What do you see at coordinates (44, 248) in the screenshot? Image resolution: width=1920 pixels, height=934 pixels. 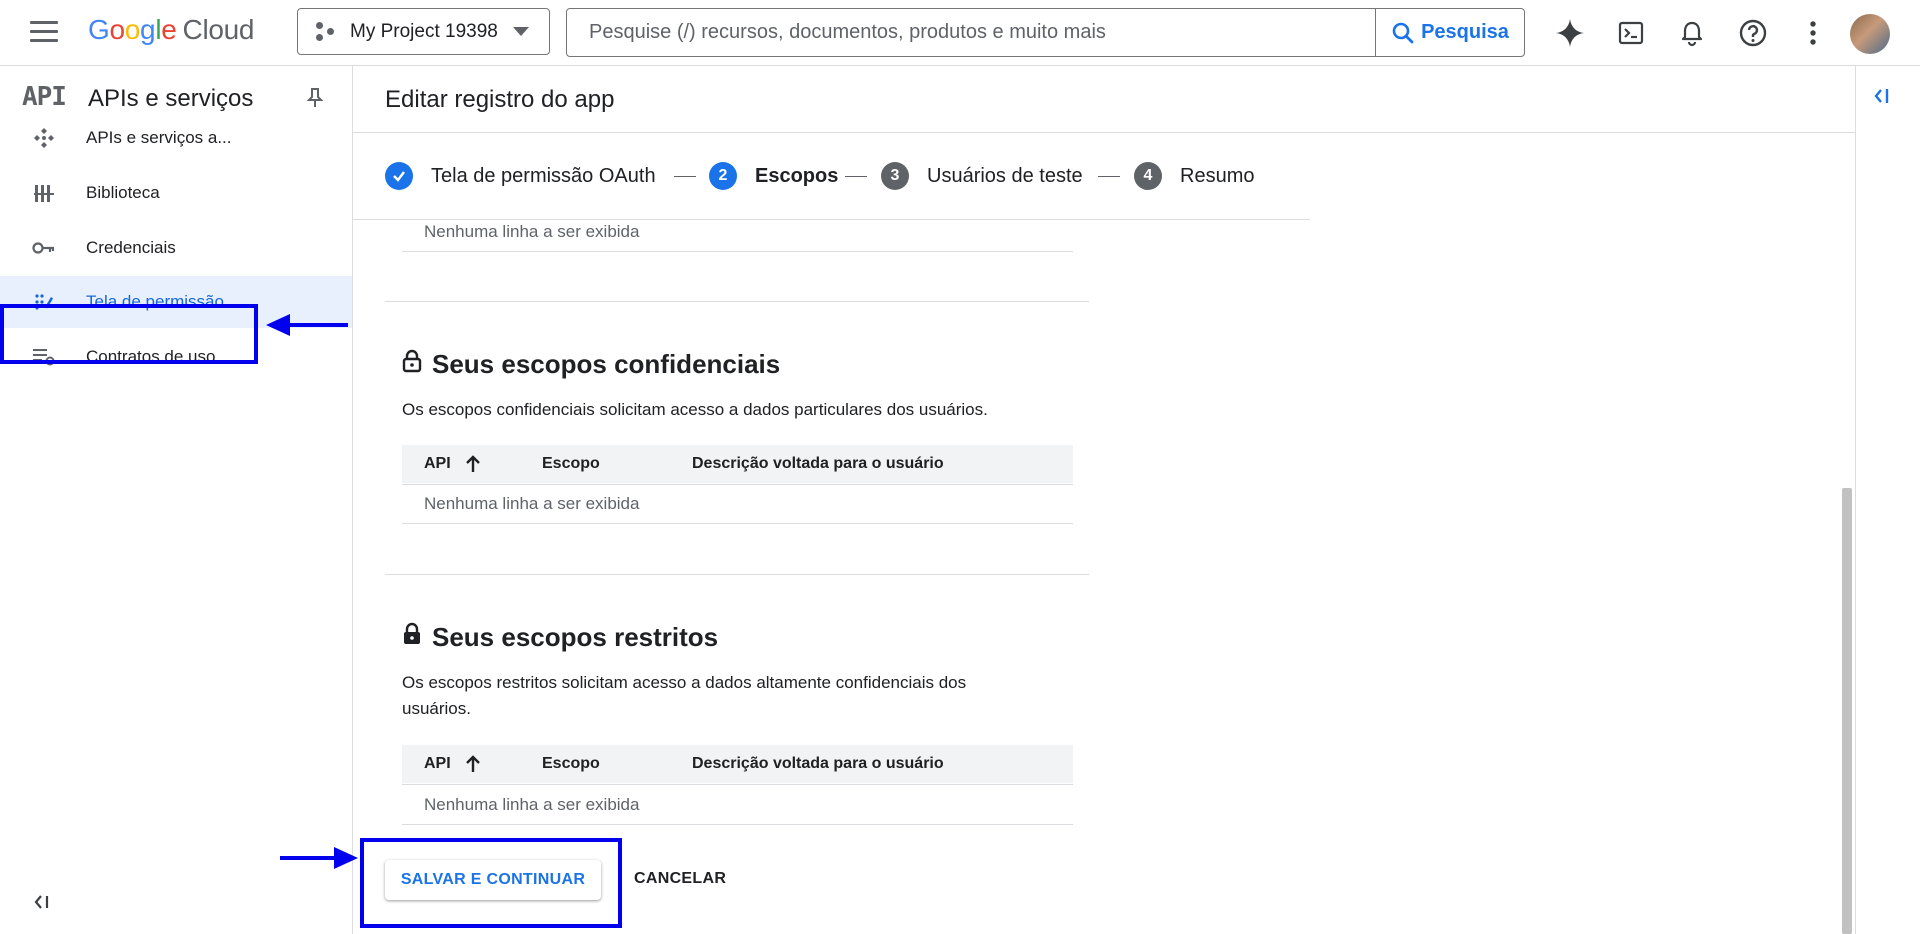 I see `key-icon` at bounding box center [44, 248].